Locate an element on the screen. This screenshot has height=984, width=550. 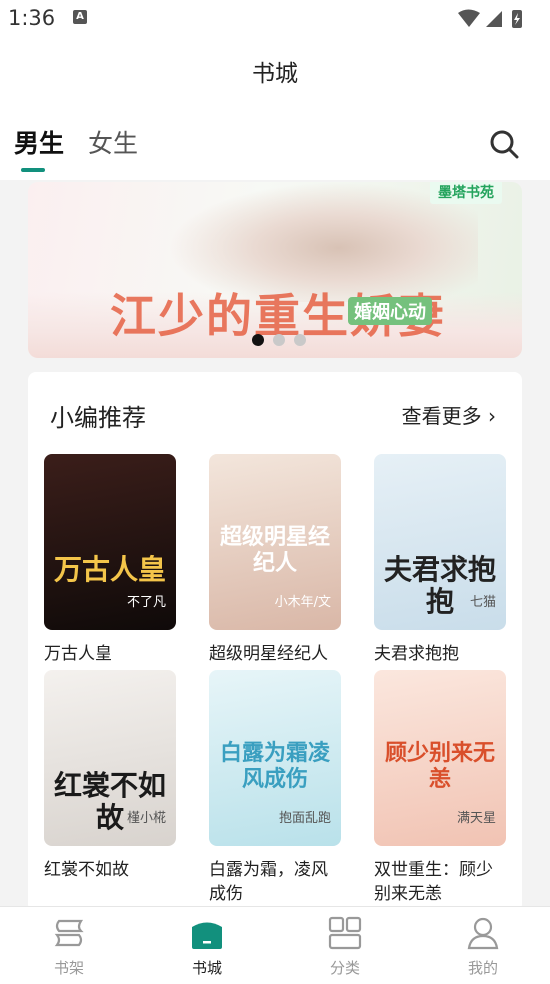
cover-author: 七猫 is located at coordinates (482, 602).